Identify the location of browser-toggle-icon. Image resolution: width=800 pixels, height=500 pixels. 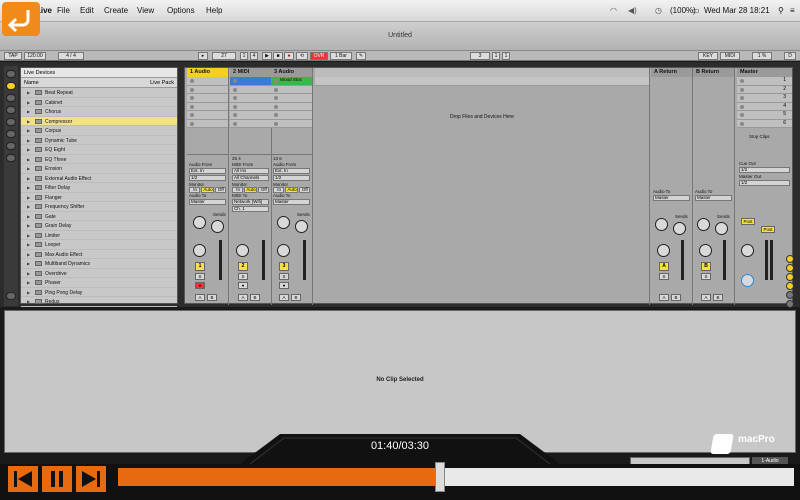
(11, 74).